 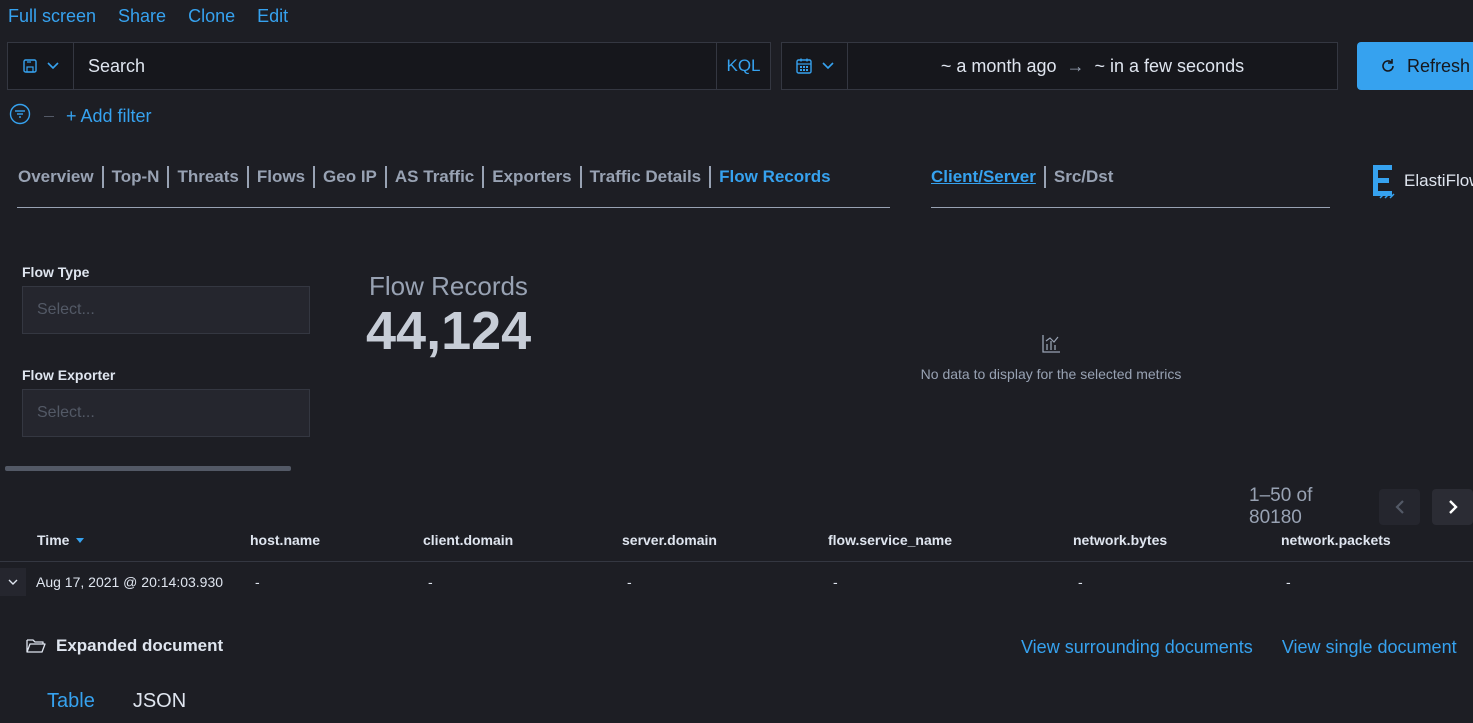 I want to click on column-header-client-domain: client.domain, so click(x=468, y=540).